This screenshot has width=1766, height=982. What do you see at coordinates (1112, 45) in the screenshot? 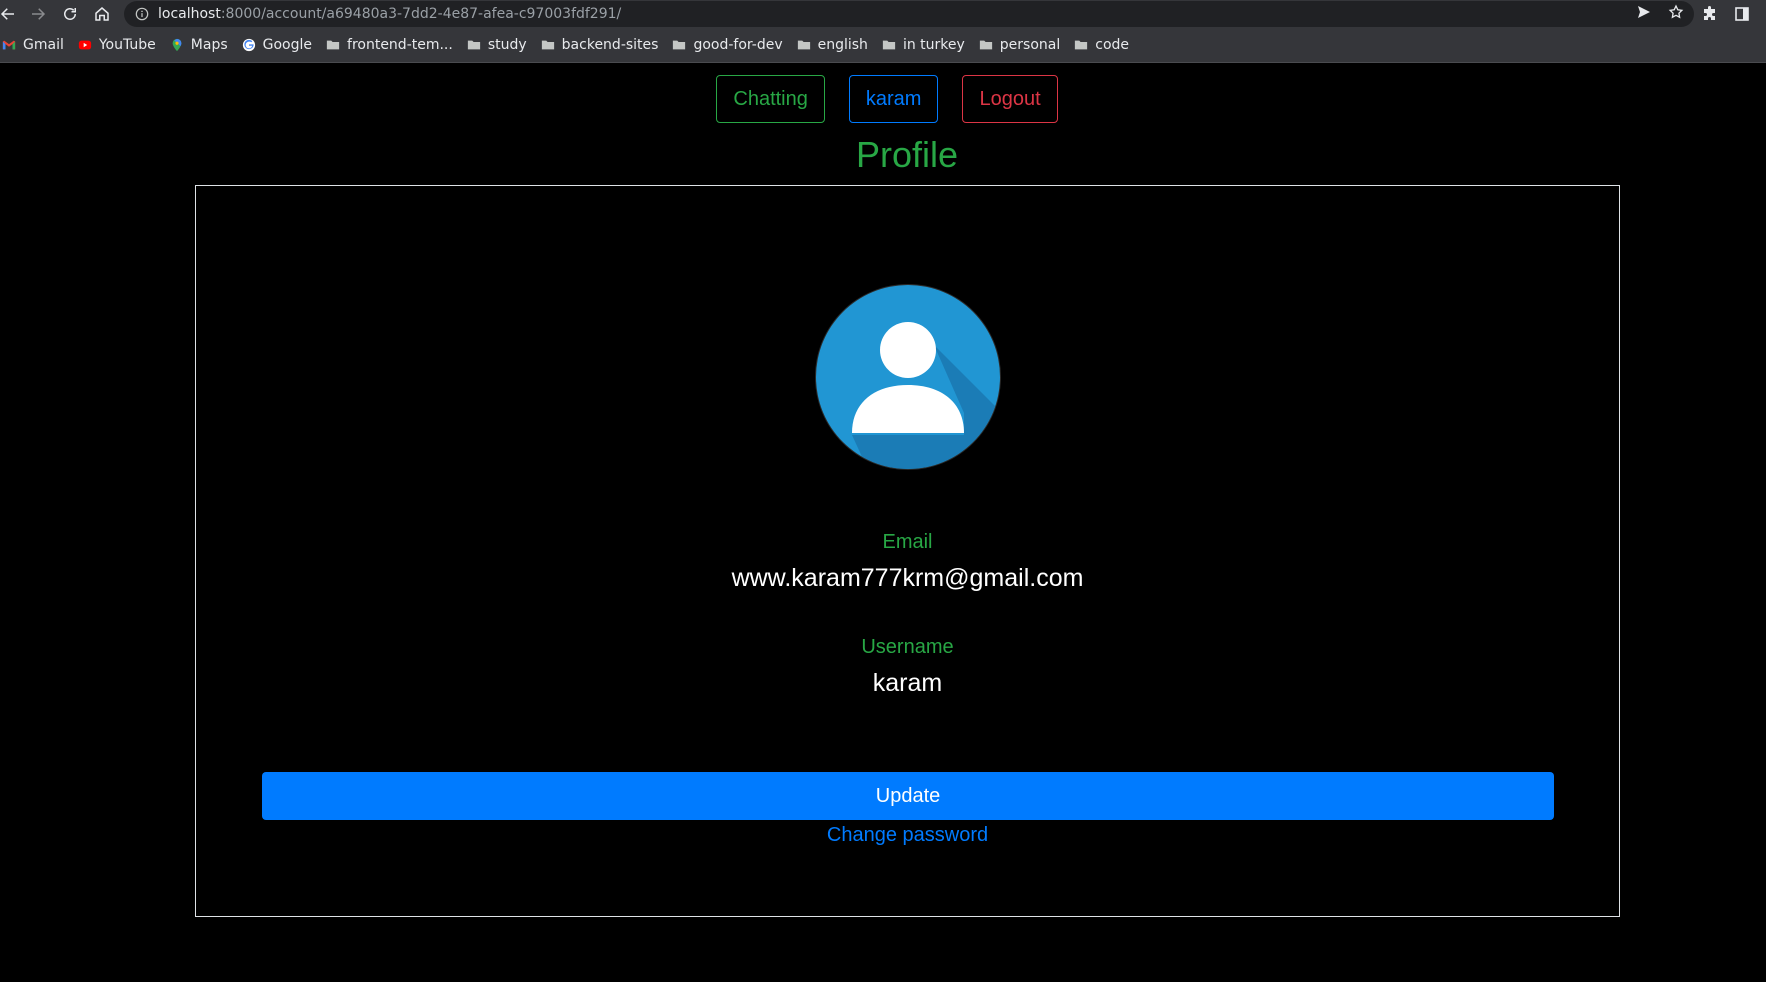
I see `bookmark-label: code` at bounding box center [1112, 45].